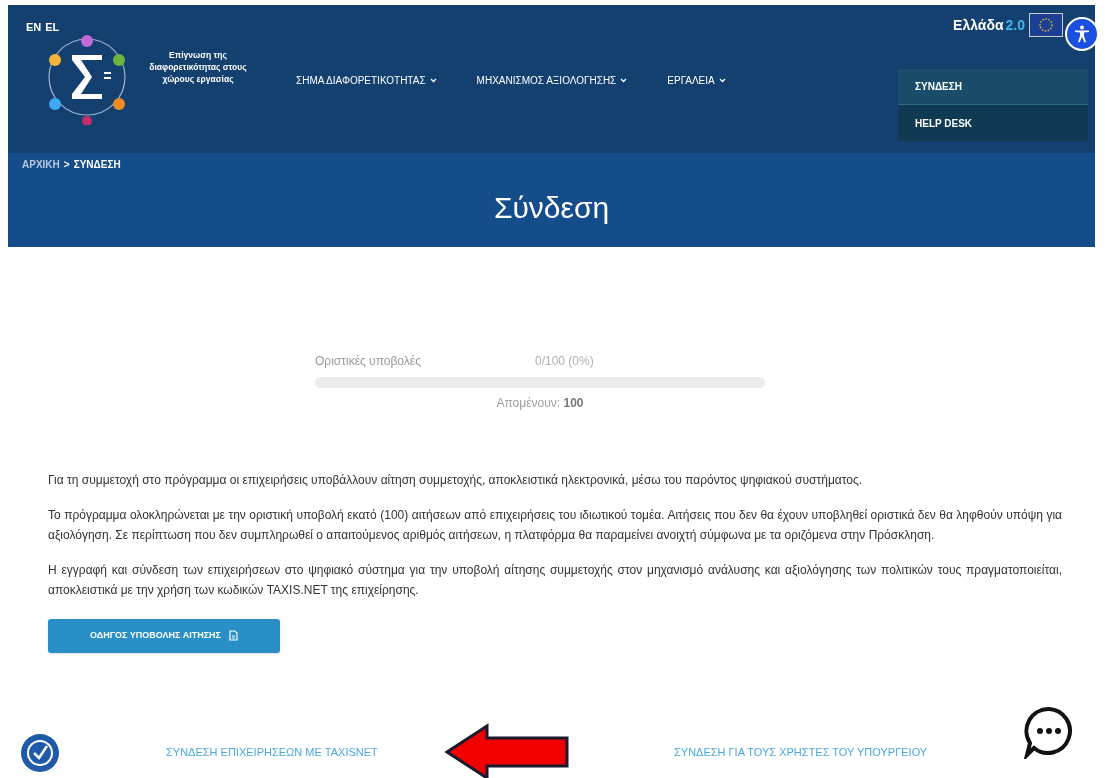 The height and width of the screenshot is (778, 1105). I want to click on info-paragraph: Το πρόγραμμα ολοκληρώνεται με την οριστική υποβολή εκατό (100) αιτήσεων από επιχειρήσεις του ιδιωτικού τομέα. Αιτήσεις που δεν θα έχουν υποβληθεί οριστικά δεν θα ληφθούν υπόψη για αξιολόγηση. Σε περίπτωση που δεν συμπληρωθεί ο απαιτούμενος αριθμός αιτήσεων, η πλατφόρμα θα παραμείνει ανοιχτή σύμφωνα με τα οριζόμενα στην Πρόσκληση., so click(555, 525).